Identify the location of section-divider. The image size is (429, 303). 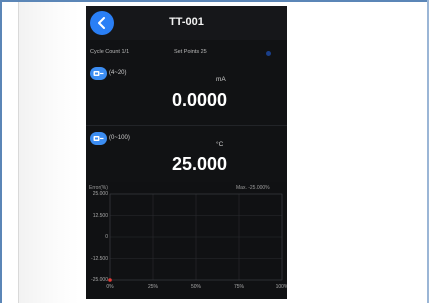
(186, 125).